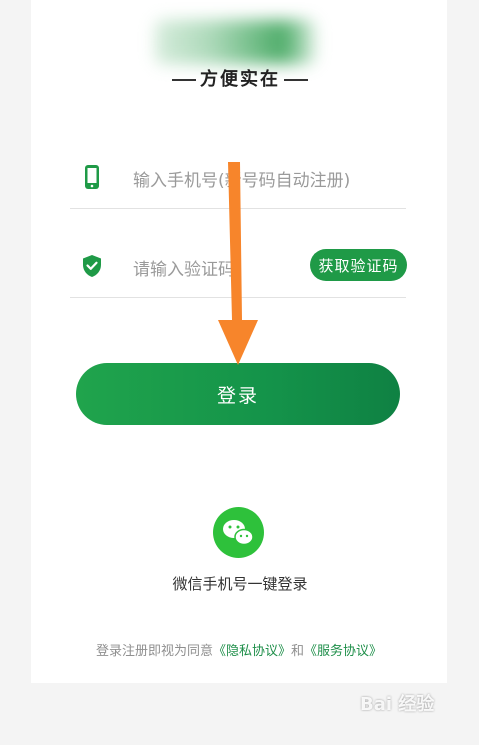 This screenshot has width=479, height=745. Describe the element at coordinates (397, 704) in the screenshot. I see `watermark: Bai 经验` at that location.